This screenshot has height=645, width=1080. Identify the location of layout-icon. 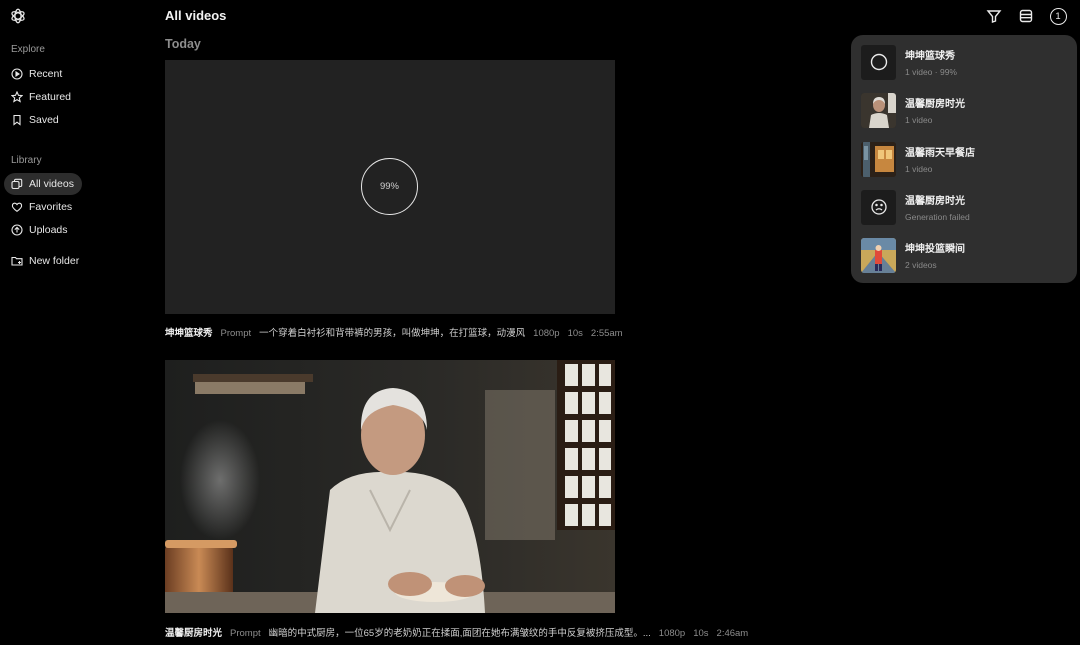
(1026, 16).